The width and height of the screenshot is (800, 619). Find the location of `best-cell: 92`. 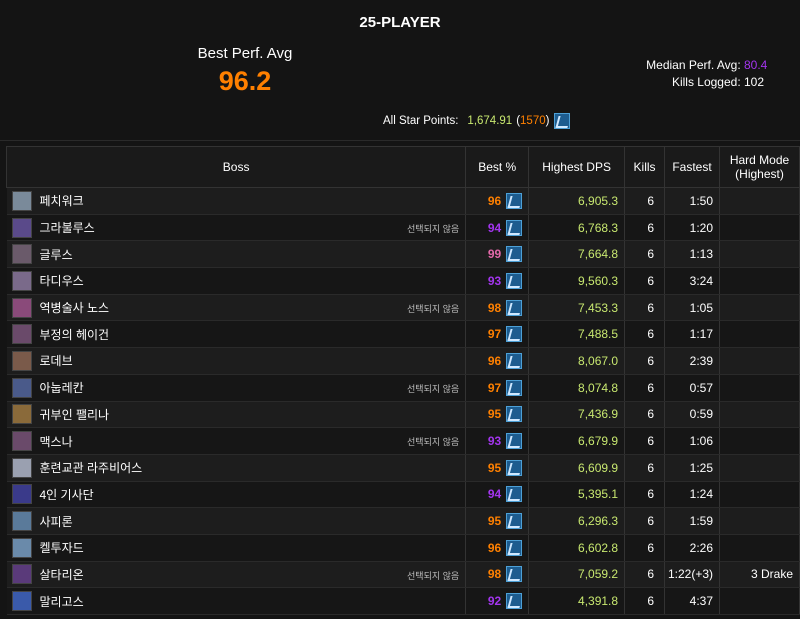

best-cell: 92 is located at coordinates (497, 601).